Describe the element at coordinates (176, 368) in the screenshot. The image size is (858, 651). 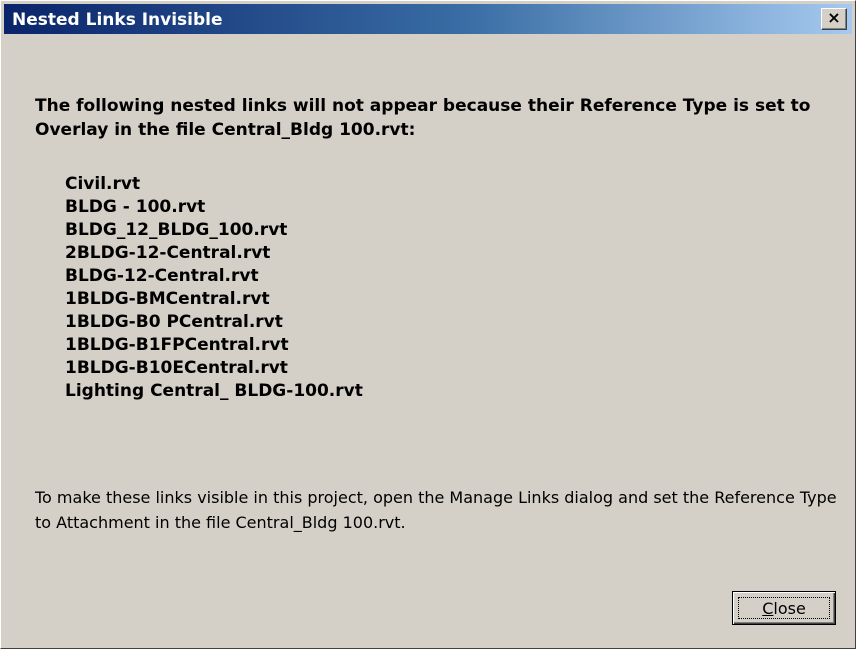
I see `list-item: 1BLDG-B10ECentral.rvt` at that location.